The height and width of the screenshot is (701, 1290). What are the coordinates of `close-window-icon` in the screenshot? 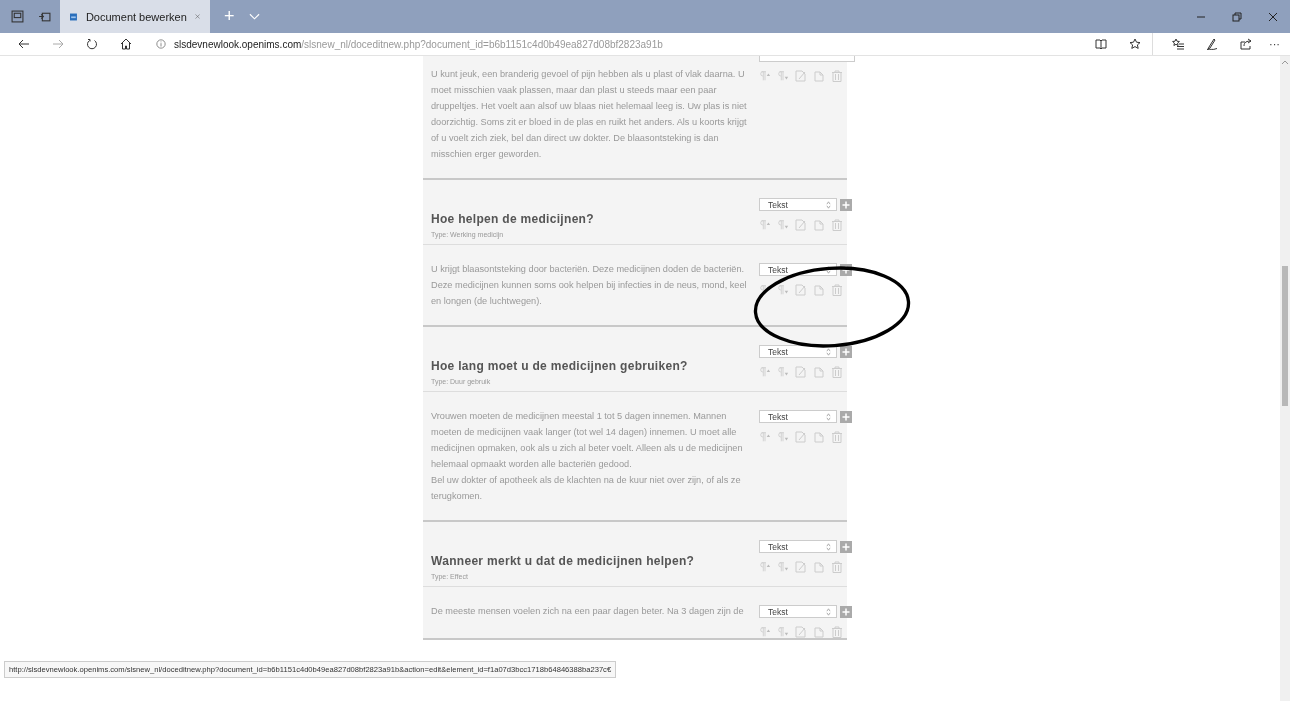 It's located at (1273, 16).